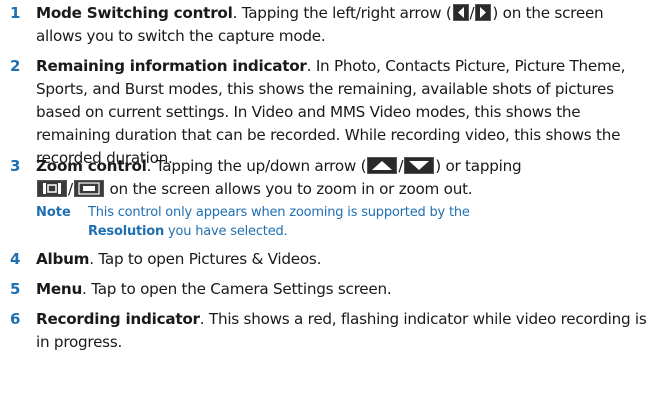 The height and width of the screenshot is (408, 659). Describe the element at coordinates (15, 66) in the screenshot. I see `item-number: 2` at that location.